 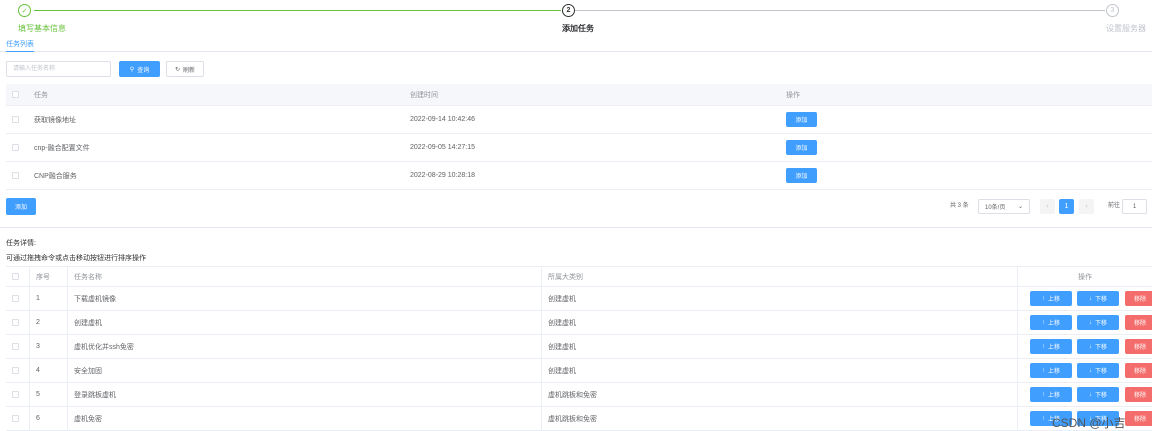 I want to click on page-size-select: 10条/页 ⌄, so click(x=1004, y=206).